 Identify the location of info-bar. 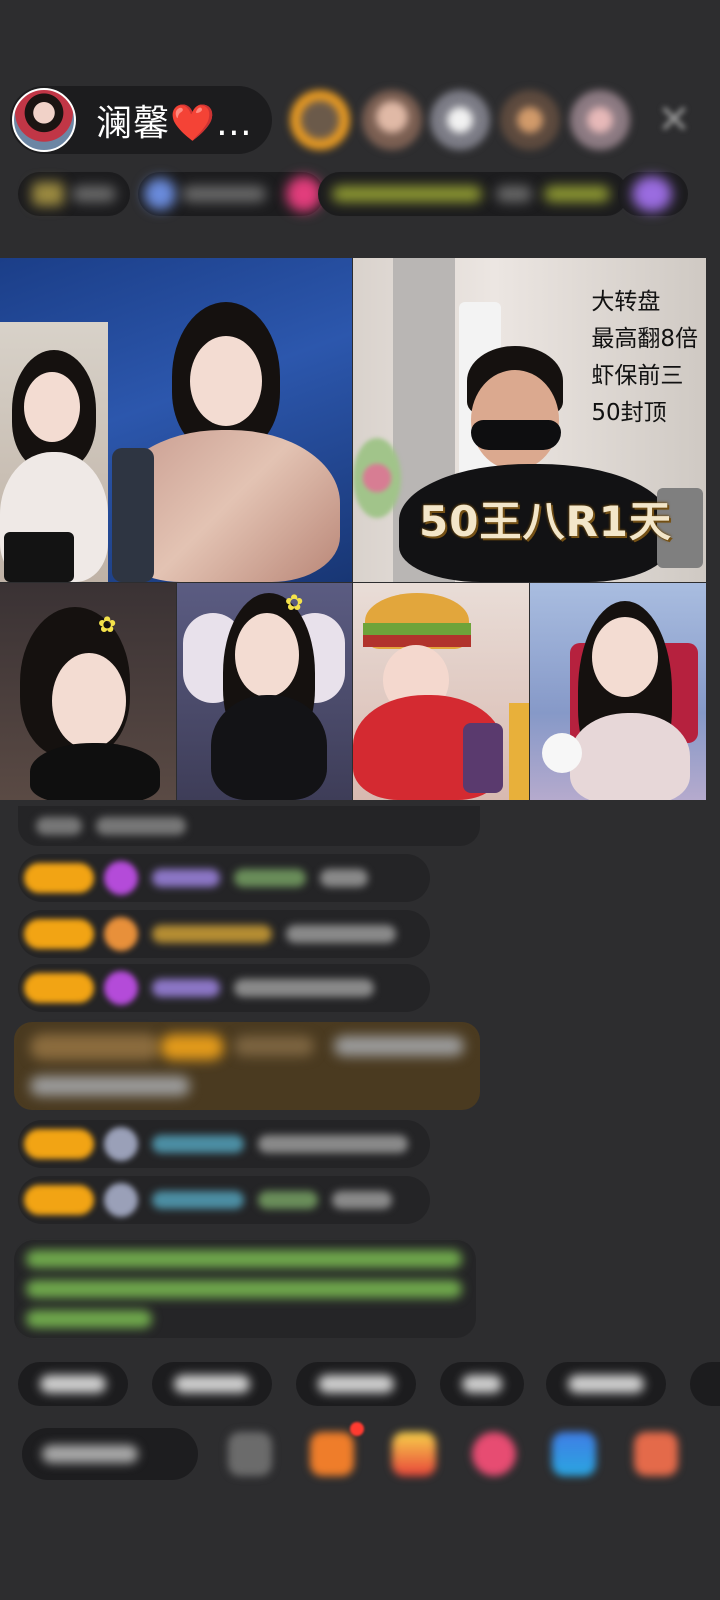
(353, 194).